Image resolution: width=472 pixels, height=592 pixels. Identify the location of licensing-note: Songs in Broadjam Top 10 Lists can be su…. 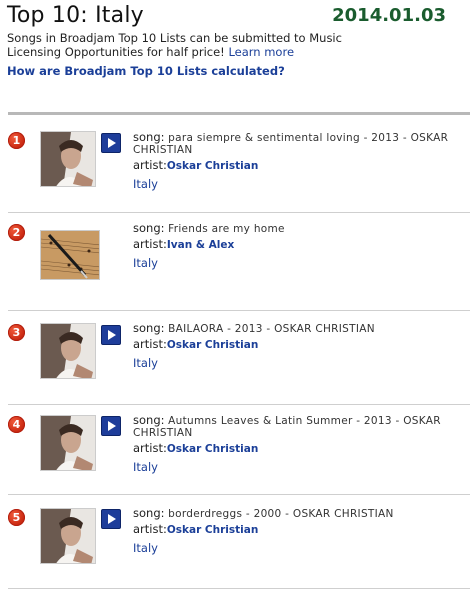
(192, 45).